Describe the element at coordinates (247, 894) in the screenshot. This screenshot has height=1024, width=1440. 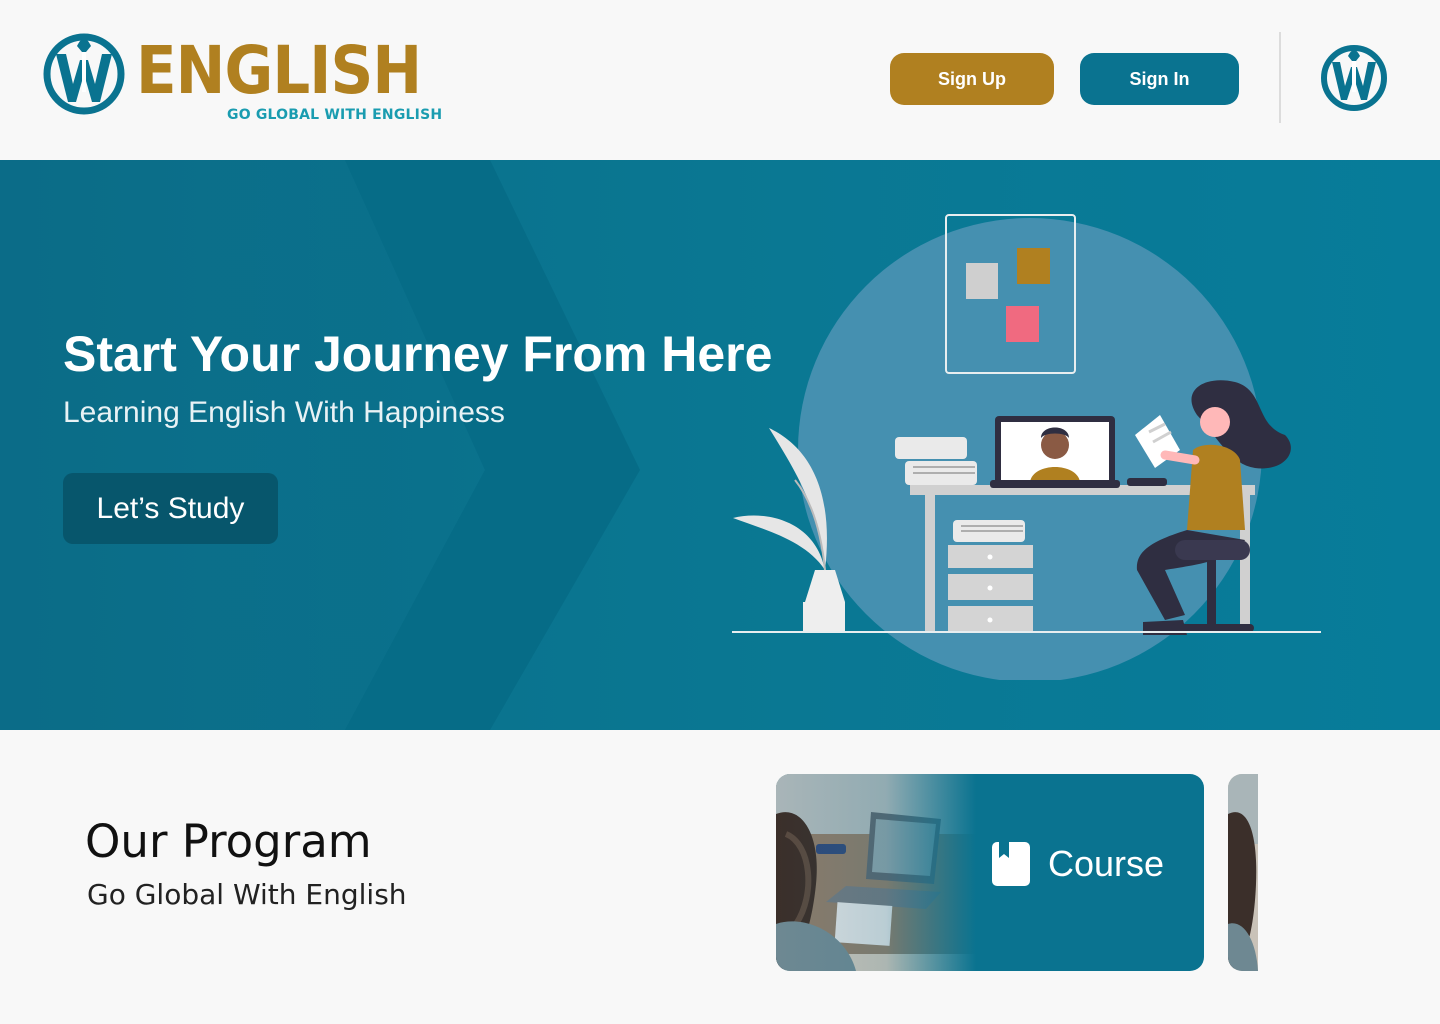
I see `program-subtitle: Go Global With English` at that location.